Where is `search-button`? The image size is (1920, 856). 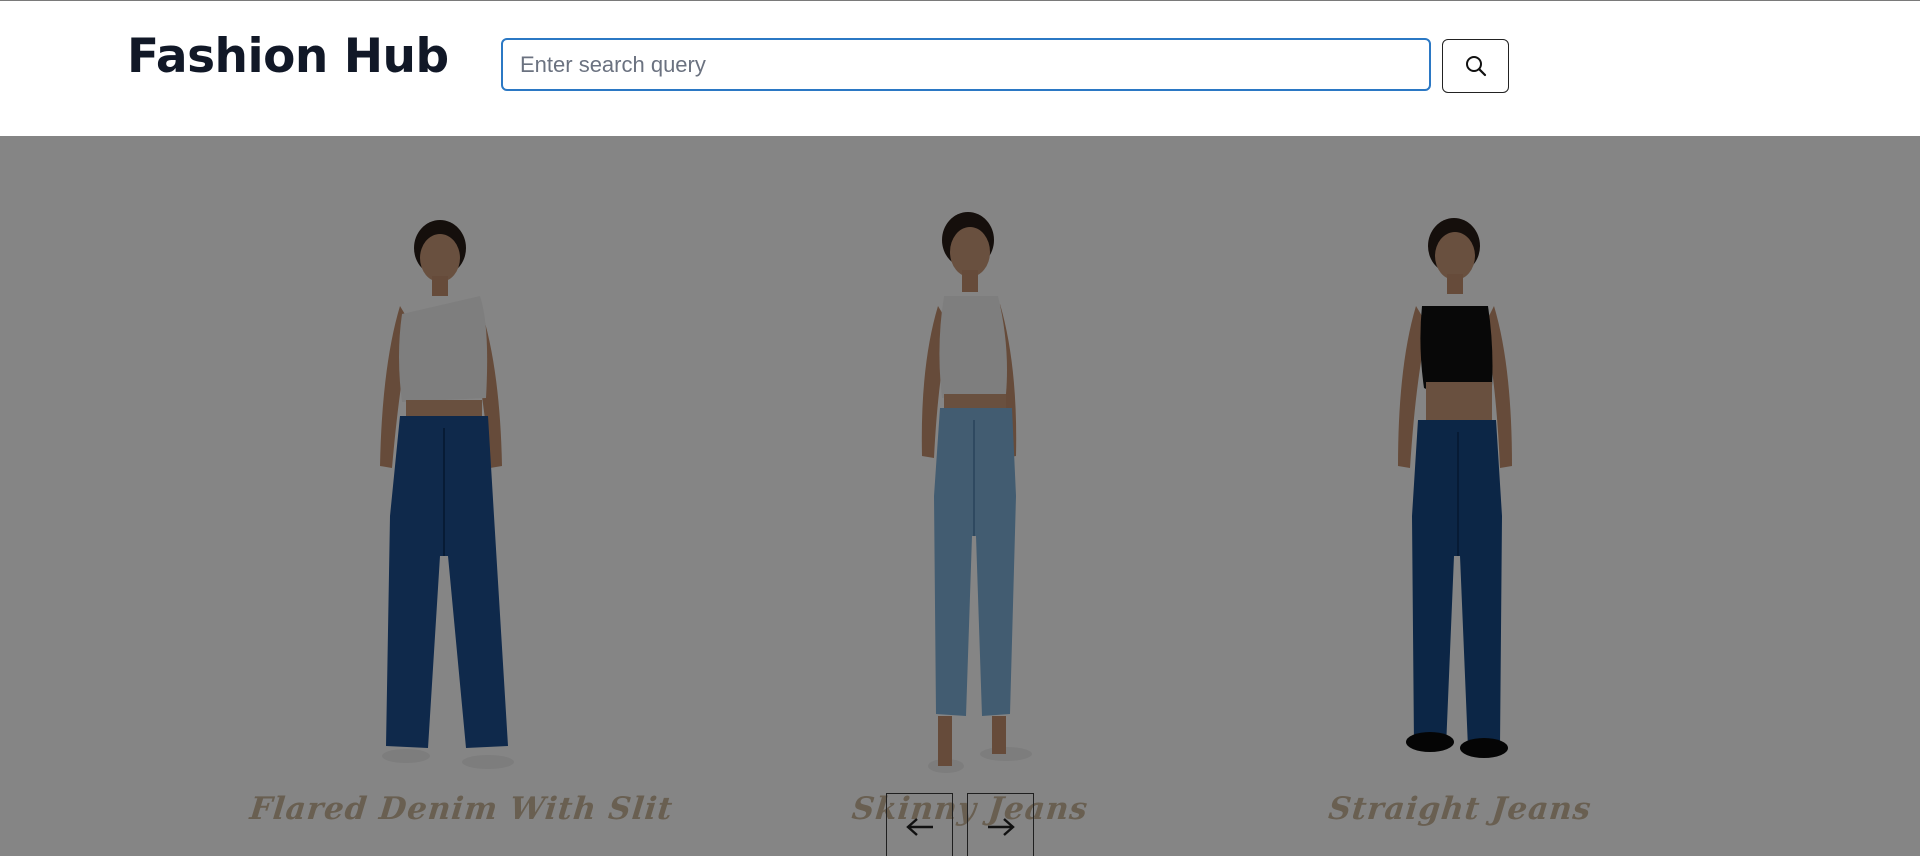 search-button is located at coordinates (1475, 66).